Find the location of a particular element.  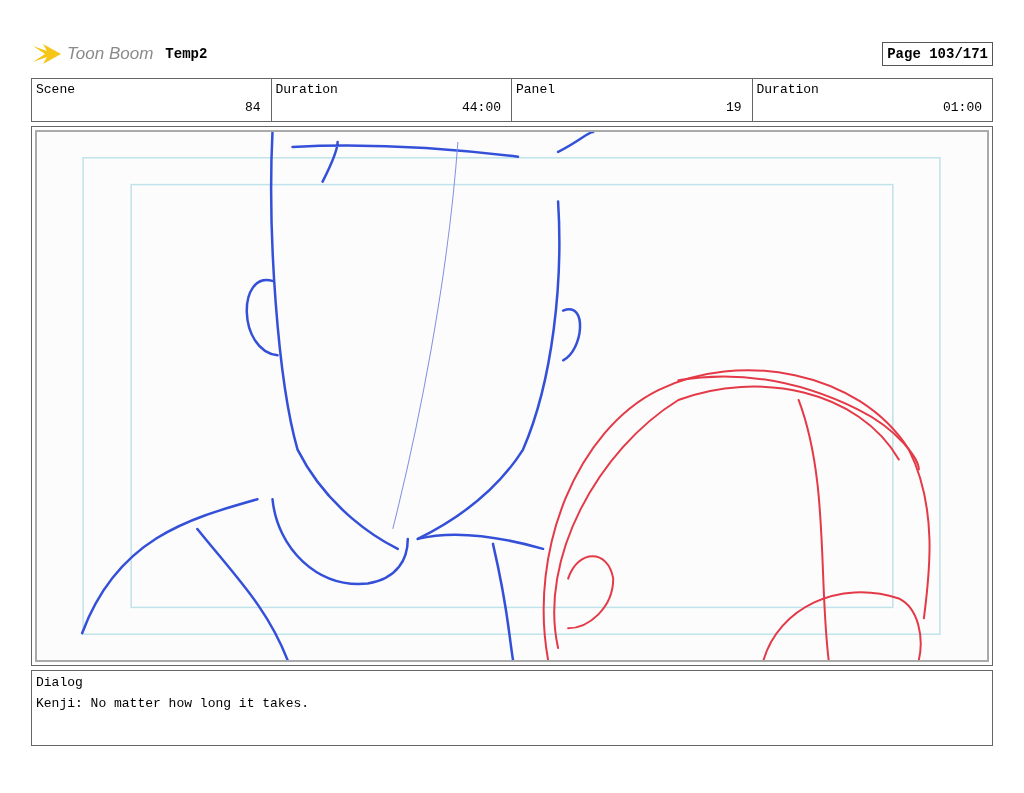

dialog-label: Dialog is located at coordinates (60, 682).